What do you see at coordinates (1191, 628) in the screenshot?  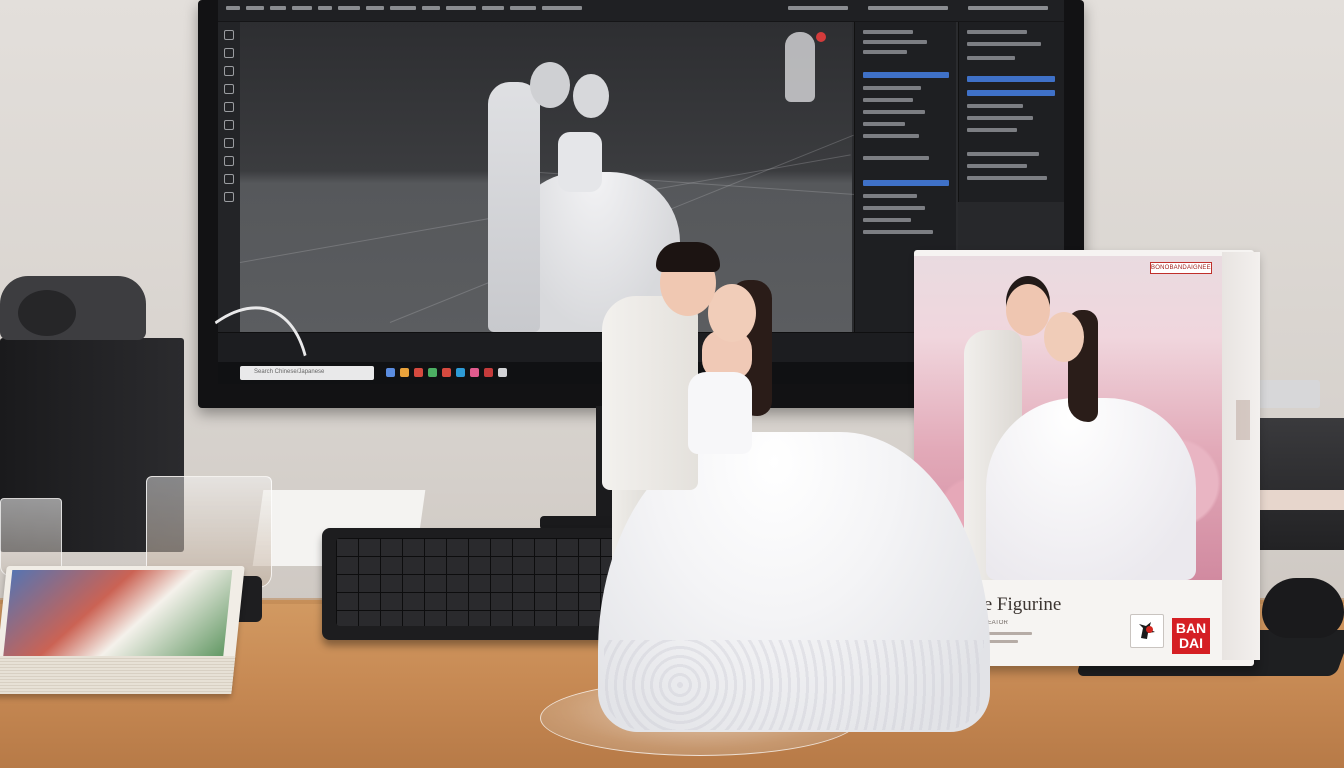 I see `bandai-logo-line-1: BAN` at bounding box center [1191, 628].